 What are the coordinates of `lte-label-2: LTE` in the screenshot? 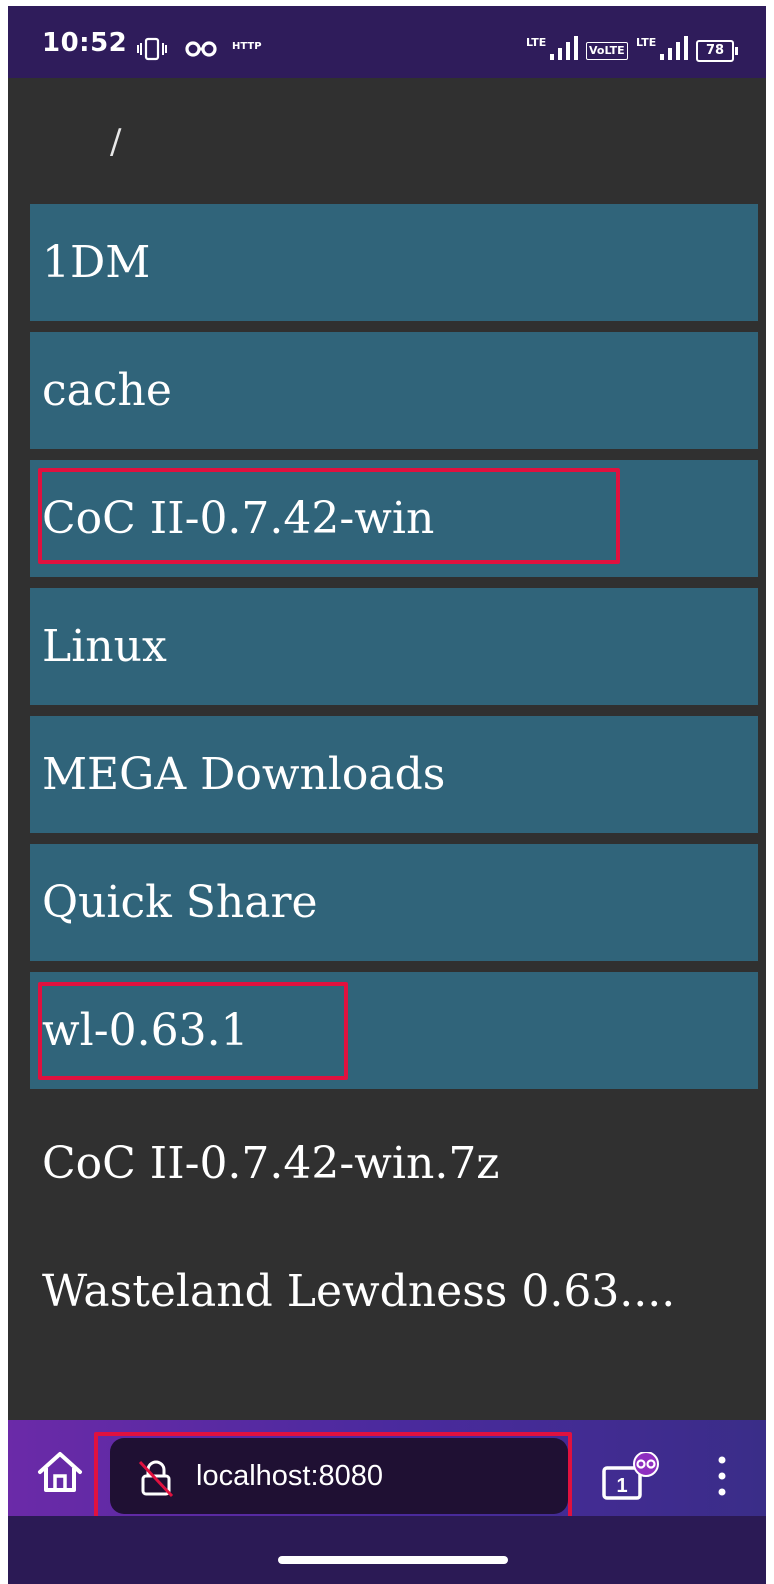 It's located at (646, 42).